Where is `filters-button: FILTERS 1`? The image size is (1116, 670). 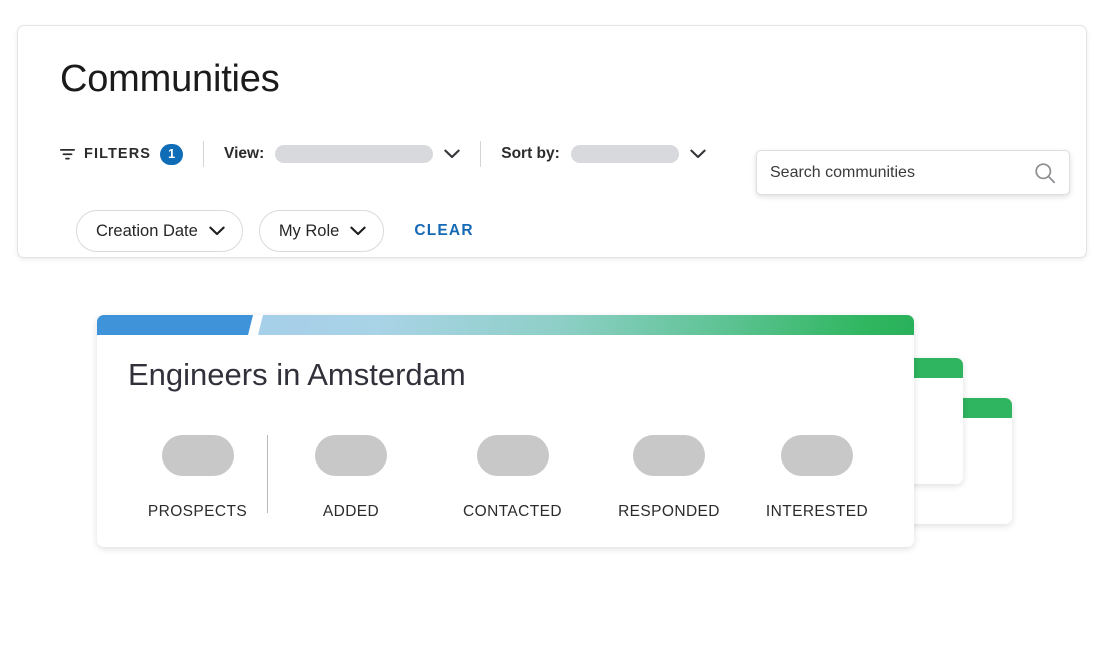 filters-button: FILTERS 1 is located at coordinates (122, 154).